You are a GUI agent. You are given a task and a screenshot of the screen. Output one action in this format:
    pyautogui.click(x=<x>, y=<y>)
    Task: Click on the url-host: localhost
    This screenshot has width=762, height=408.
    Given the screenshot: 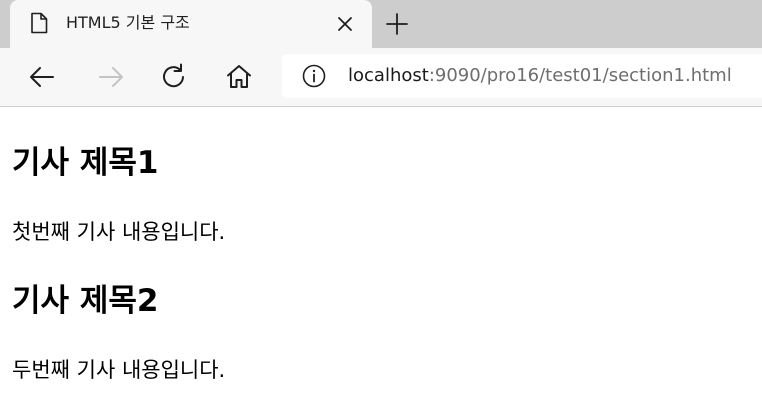 What is the action you would take?
    pyautogui.click(x=388, y=75)
    